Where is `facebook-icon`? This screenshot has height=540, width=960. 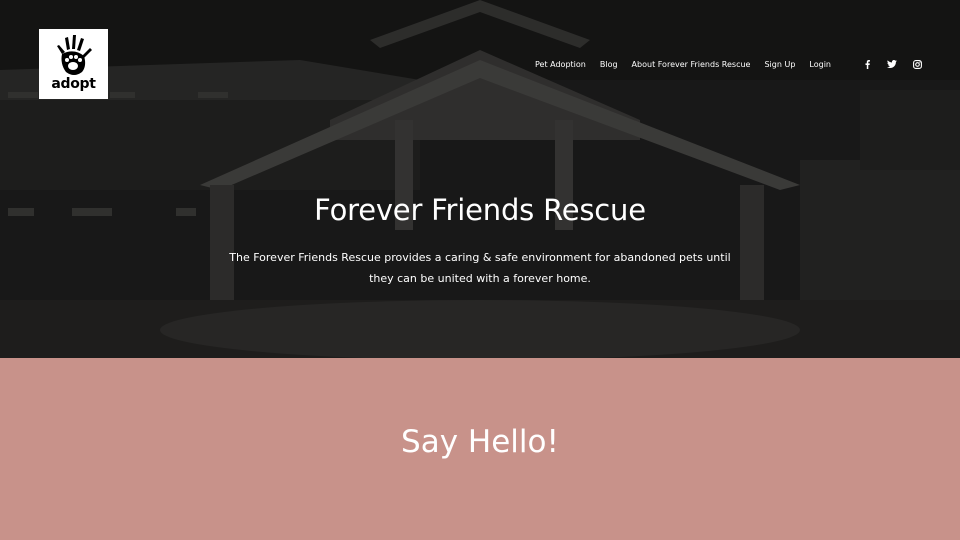 facebook-icon is located at coordinates (867, 64).